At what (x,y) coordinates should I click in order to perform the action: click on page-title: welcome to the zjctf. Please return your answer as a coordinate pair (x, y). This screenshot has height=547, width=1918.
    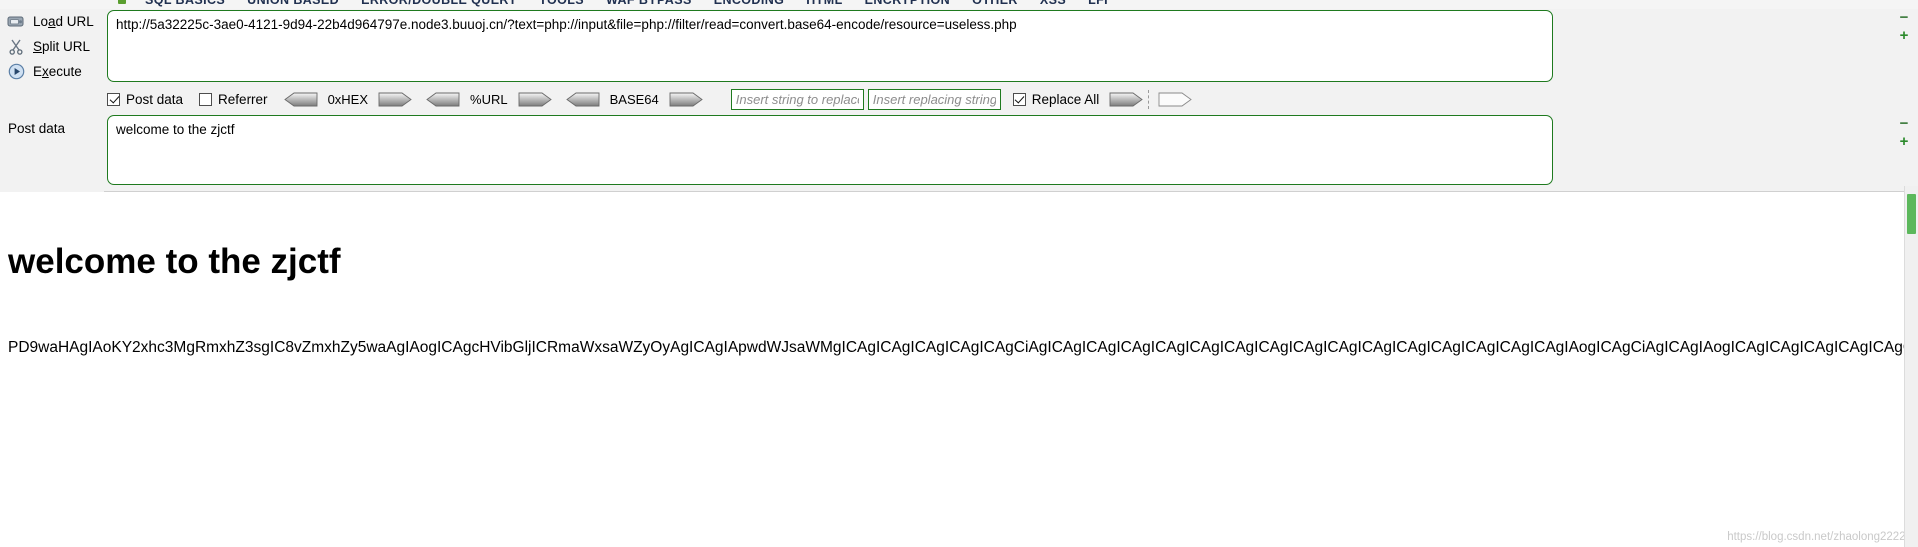
    Looking at the image, I should click on (174, 261).